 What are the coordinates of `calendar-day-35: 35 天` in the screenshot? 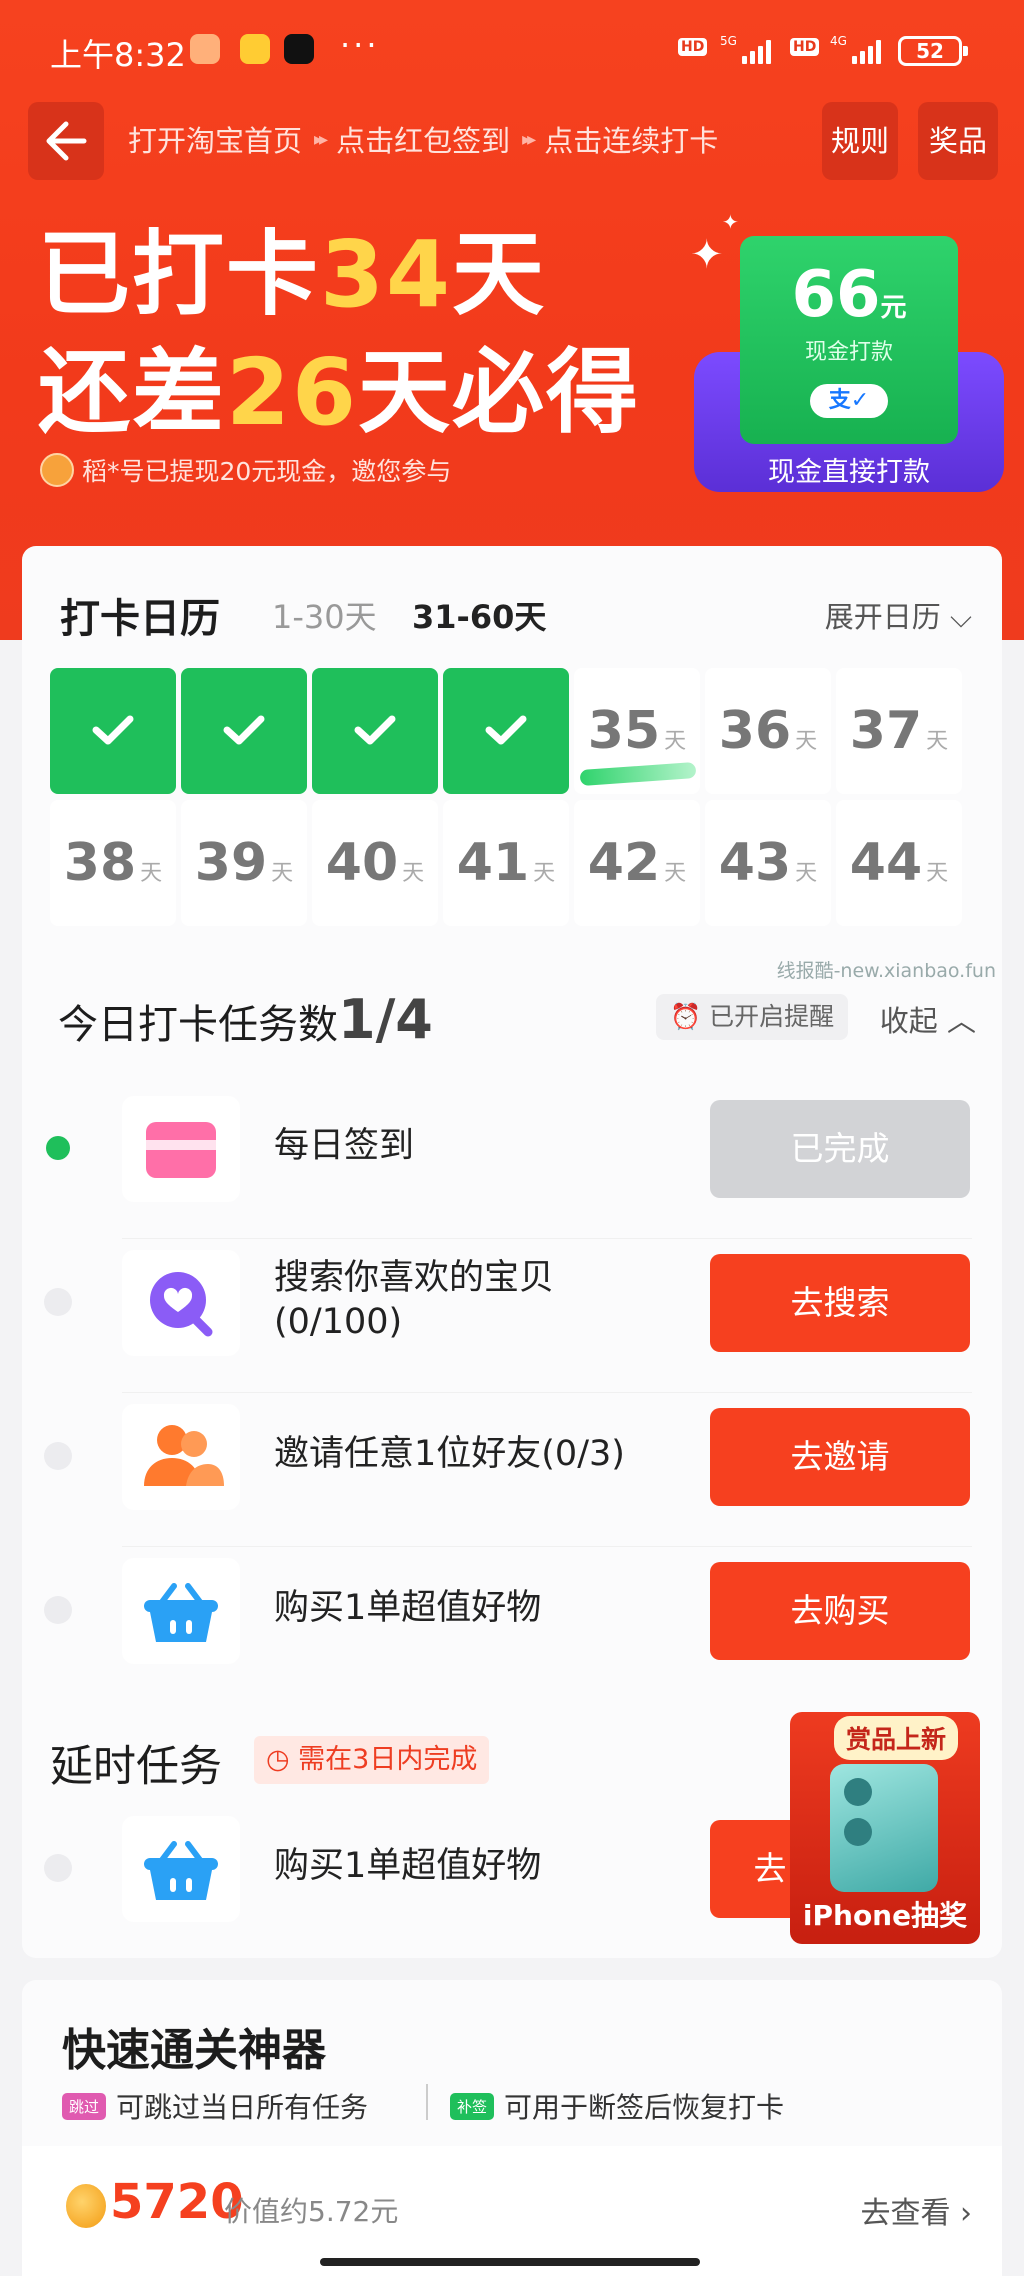 It's located at (637, 731).